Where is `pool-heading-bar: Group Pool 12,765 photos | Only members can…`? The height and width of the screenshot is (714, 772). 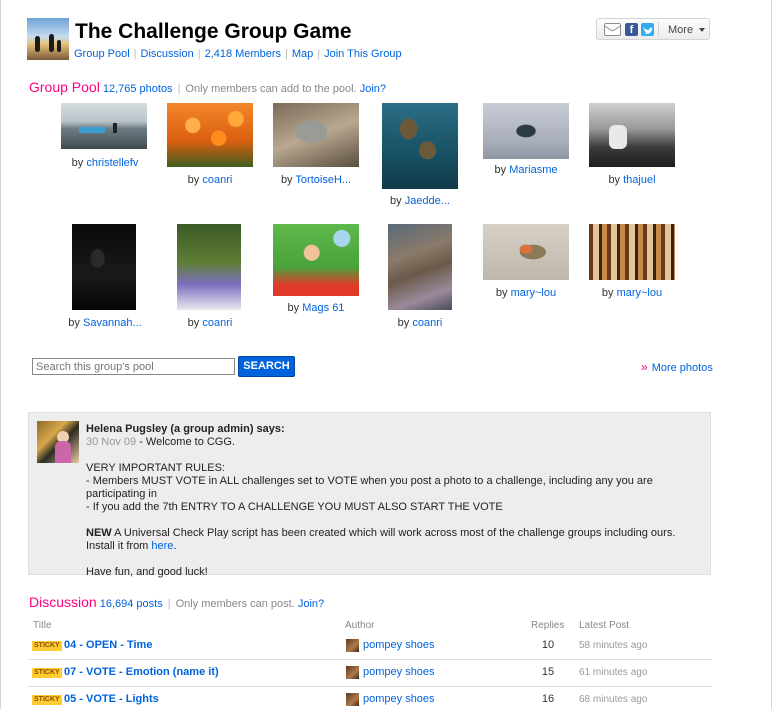
pool-heading-bar: Group Pool 12,765 photos | Only members can… is located at coordinates (207, 87).